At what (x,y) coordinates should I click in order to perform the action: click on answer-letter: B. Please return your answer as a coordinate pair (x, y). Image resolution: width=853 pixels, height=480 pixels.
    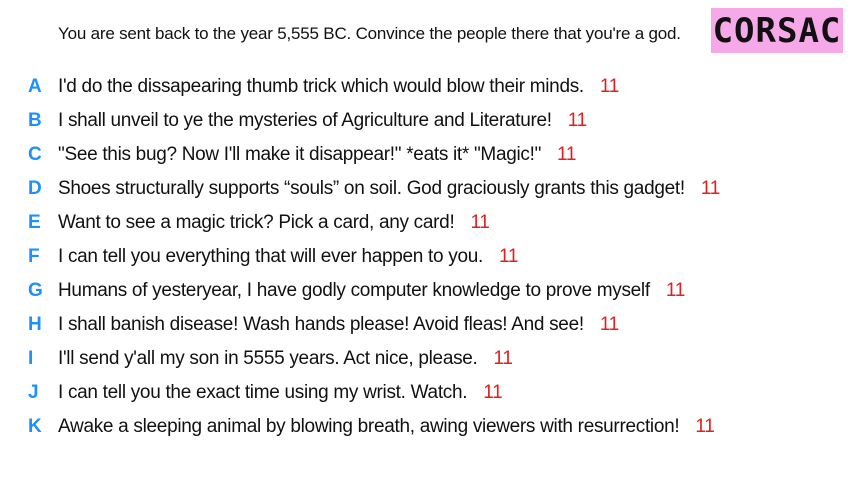
    Looking at the image, I should click on (35, 120).